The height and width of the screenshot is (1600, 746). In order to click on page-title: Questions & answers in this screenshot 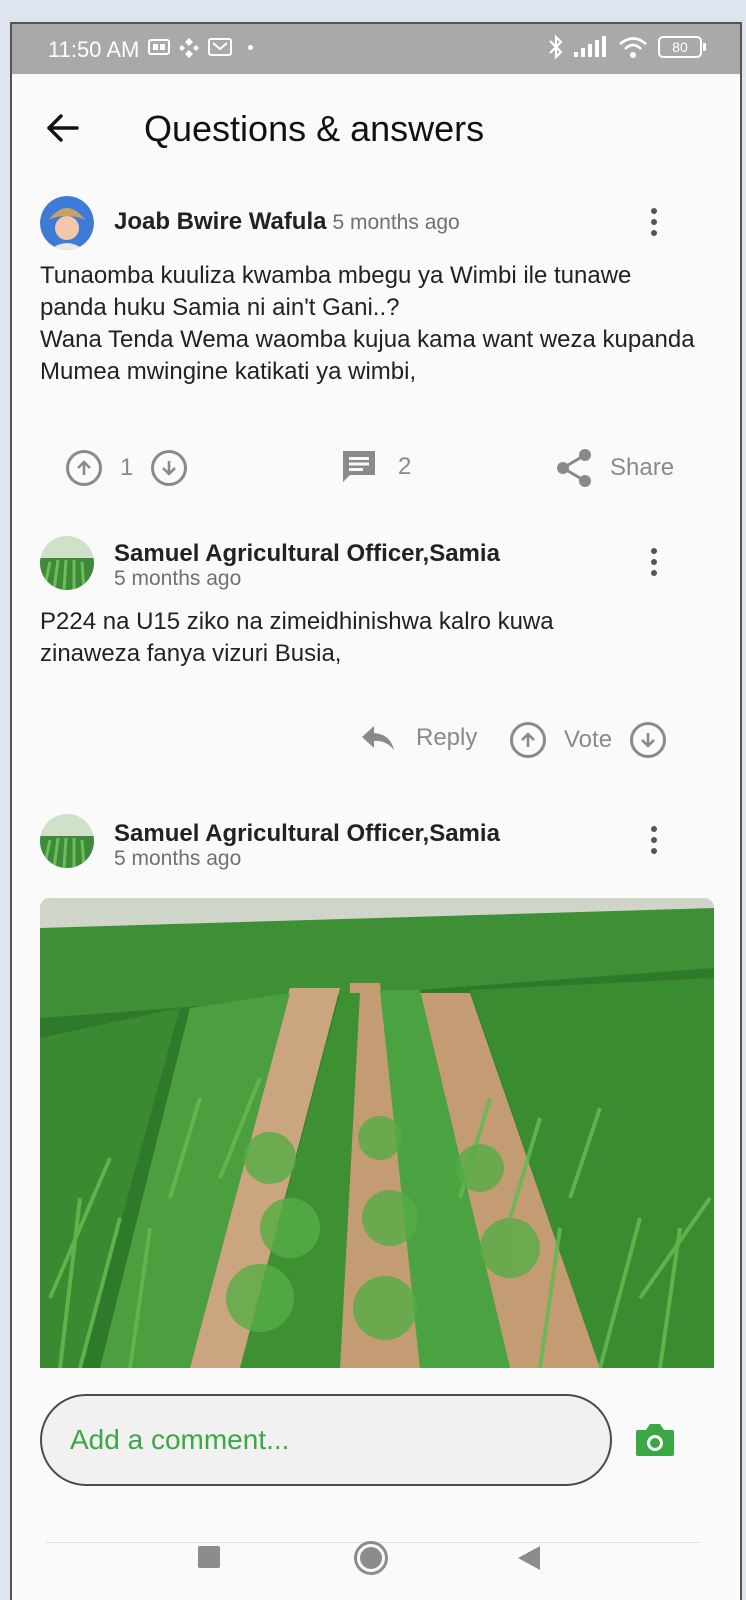, I will do `click(314, 128)`.